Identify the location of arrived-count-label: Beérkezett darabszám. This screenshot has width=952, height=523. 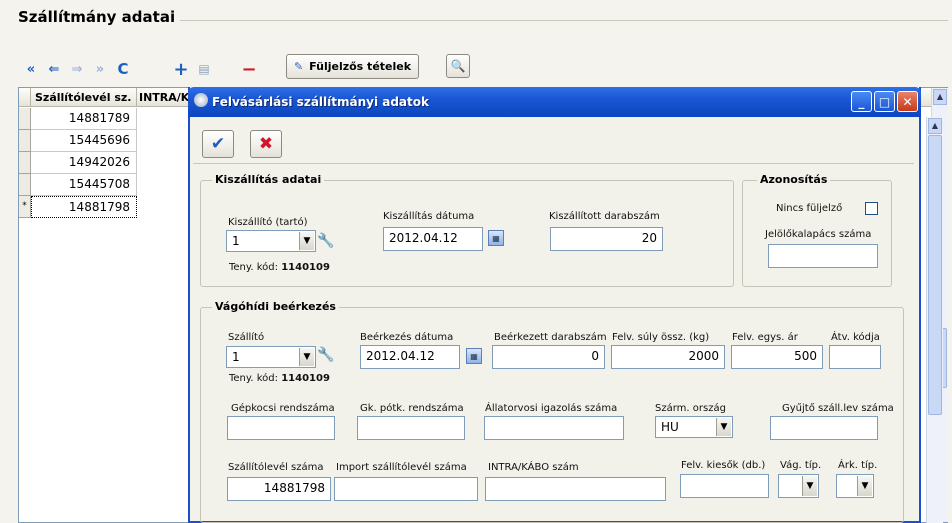
(550, 337).